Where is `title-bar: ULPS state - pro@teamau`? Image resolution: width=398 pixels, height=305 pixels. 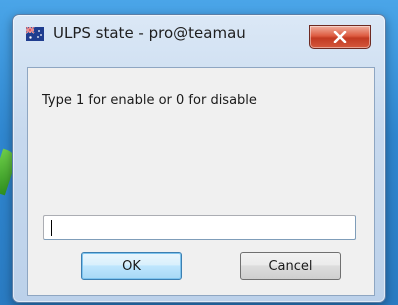 title-bar: ULPS state - pro@teamau is located at coordinates (199, 32).